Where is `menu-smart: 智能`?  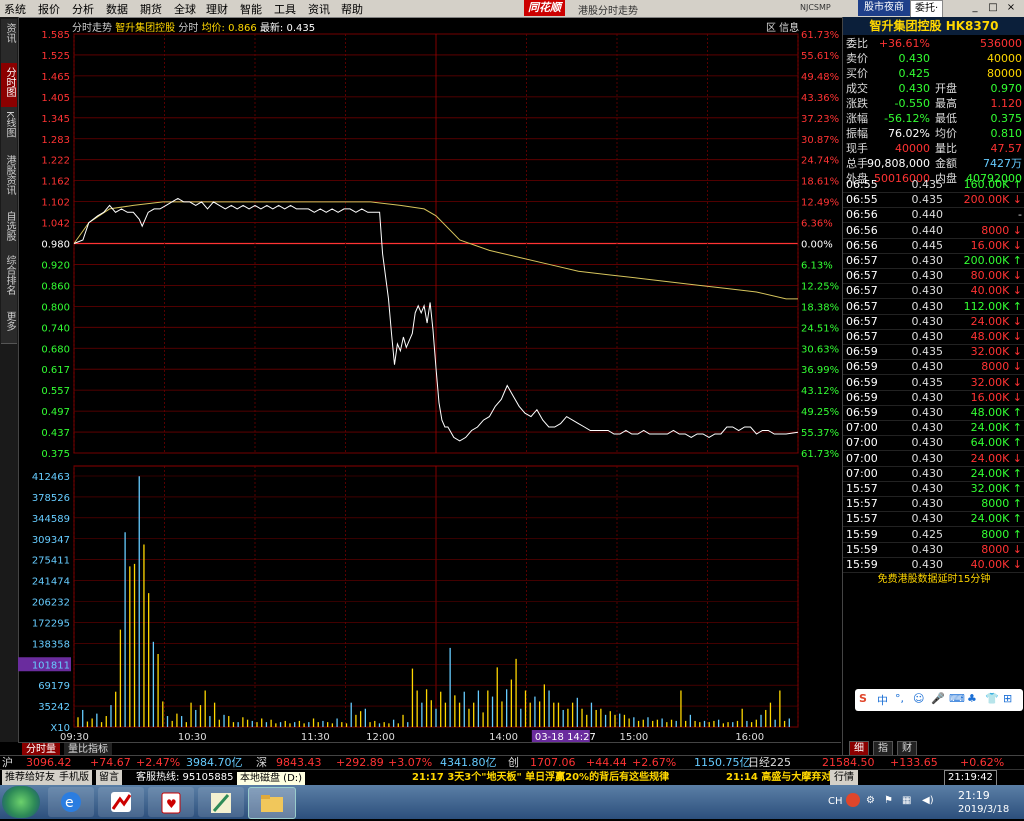 menu-smart: 智能 is located at coordinates (251, 9).